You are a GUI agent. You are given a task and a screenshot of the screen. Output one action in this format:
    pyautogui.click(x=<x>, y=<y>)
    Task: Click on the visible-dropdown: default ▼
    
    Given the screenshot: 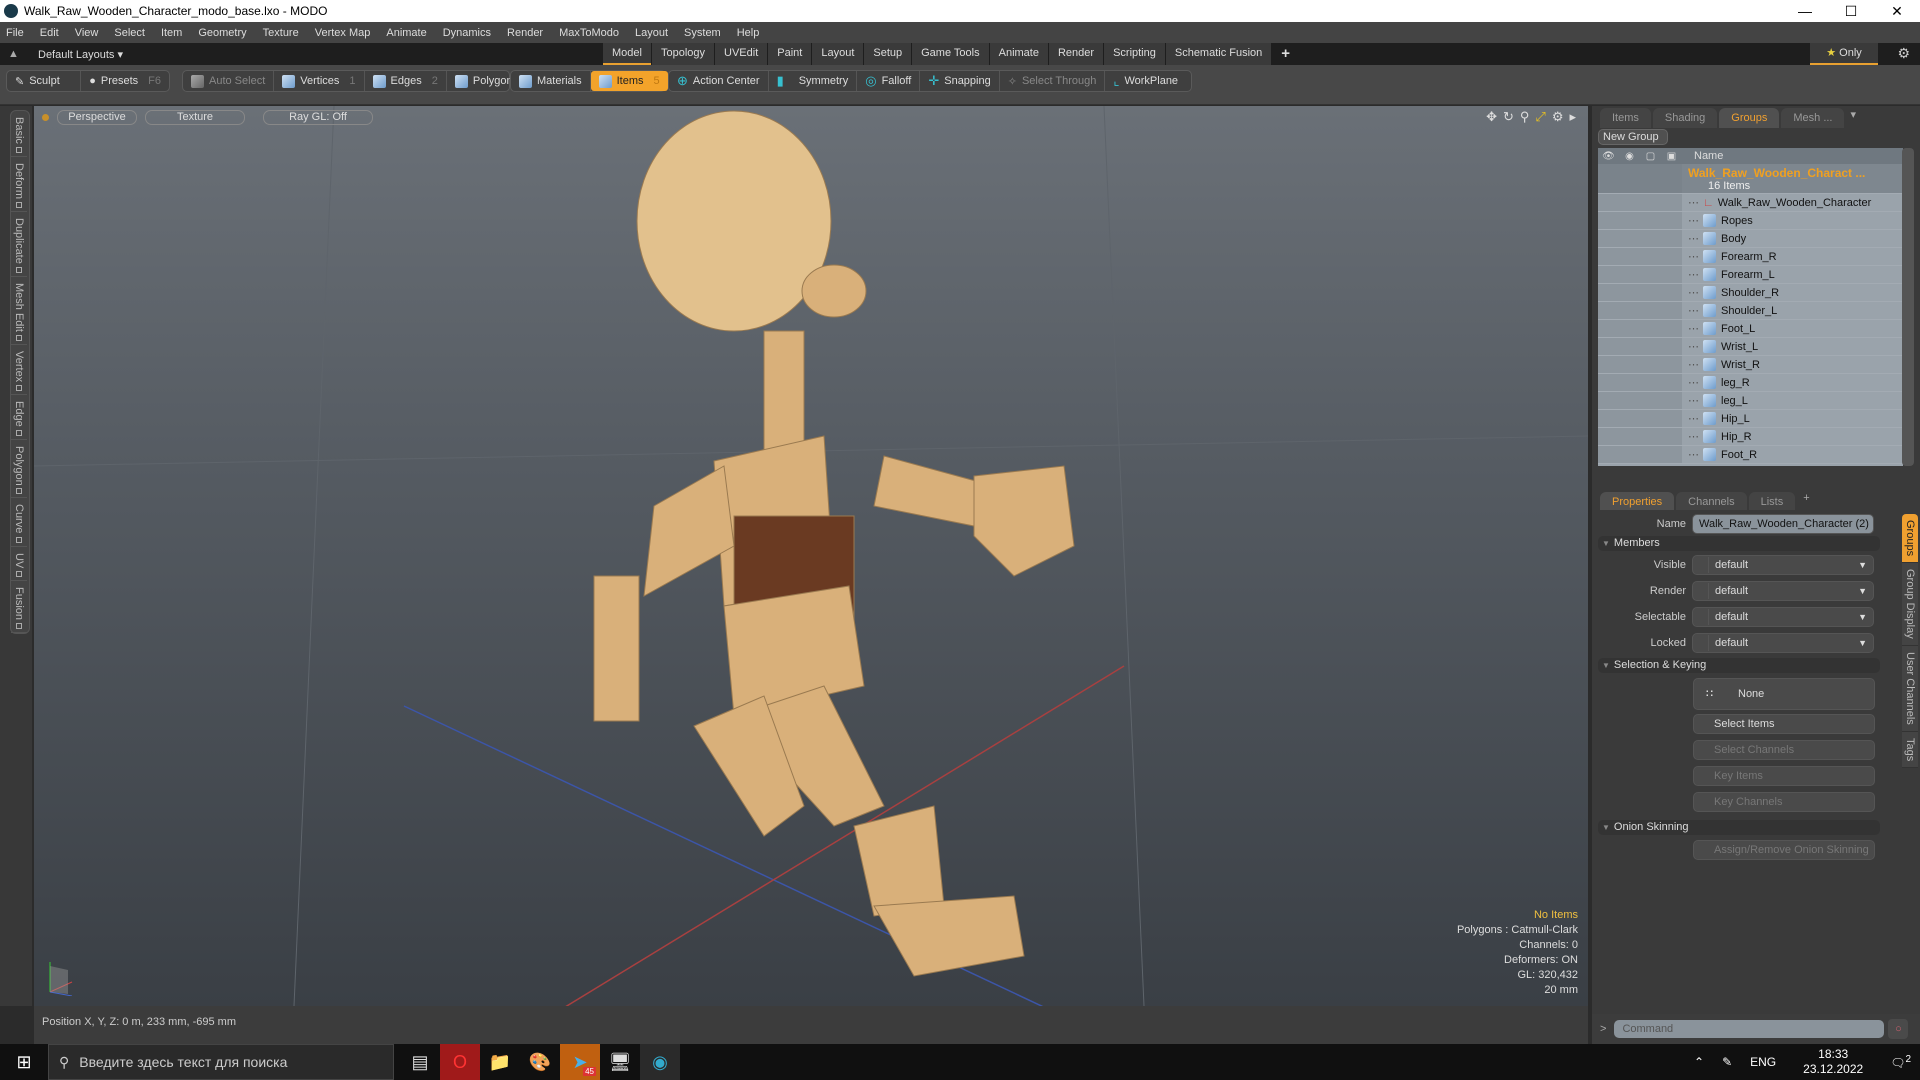 What is the action you would take?
    pyautogui.click(x=1783, y=565)
    